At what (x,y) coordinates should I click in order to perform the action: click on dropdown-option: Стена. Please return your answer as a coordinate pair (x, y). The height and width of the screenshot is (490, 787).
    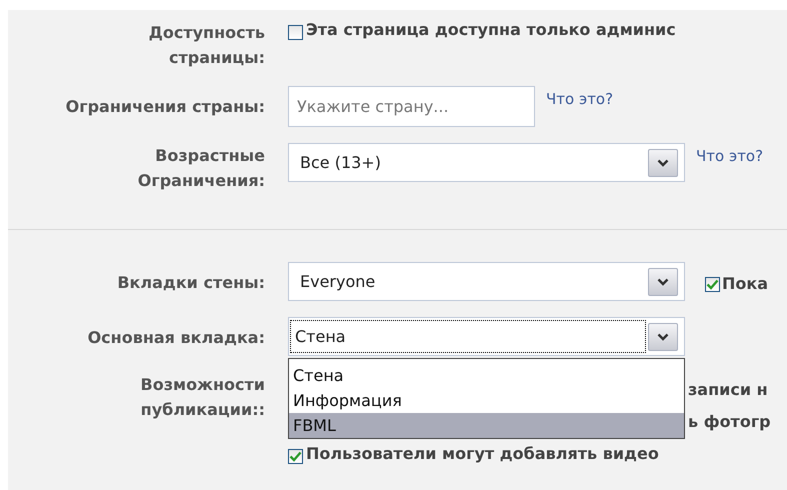
    Looking at the image, I should click on (486, 375).